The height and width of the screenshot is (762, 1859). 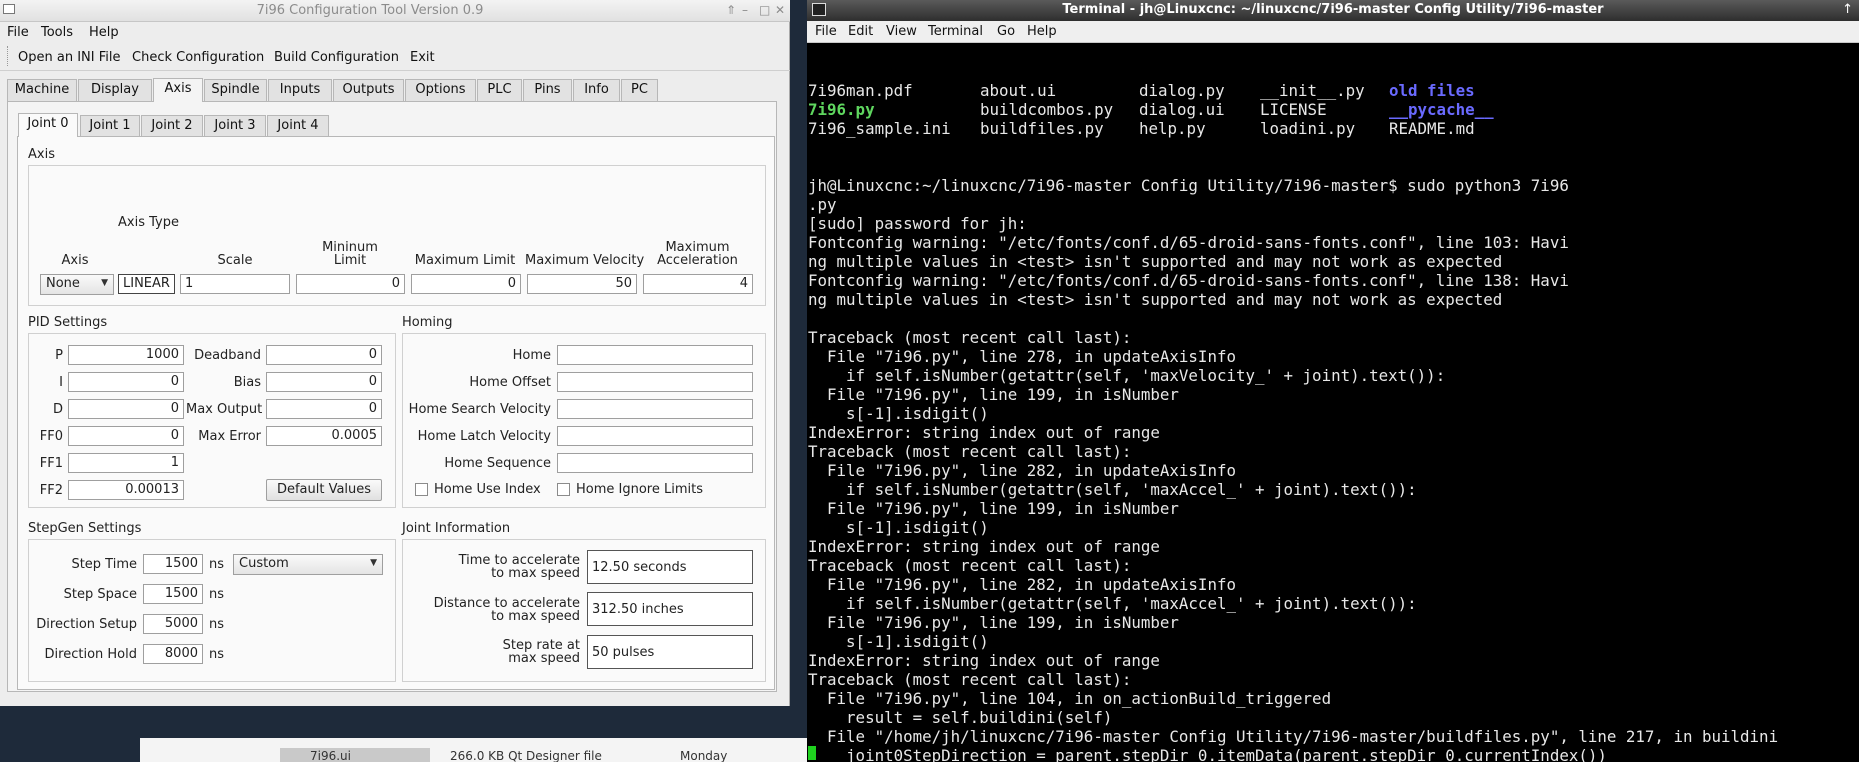 I want to click on pid-ff0-field: 0, so click(x=126, y=436).